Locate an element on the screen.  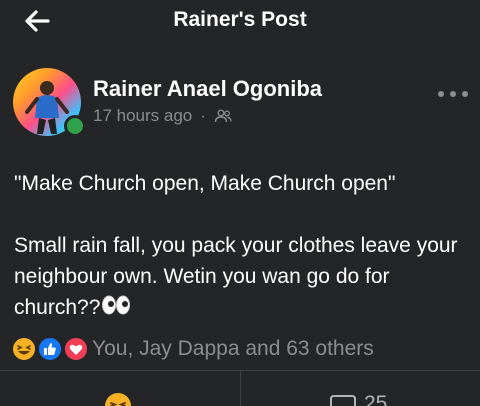
action-bar-separator is located at coordinates (240, 388).